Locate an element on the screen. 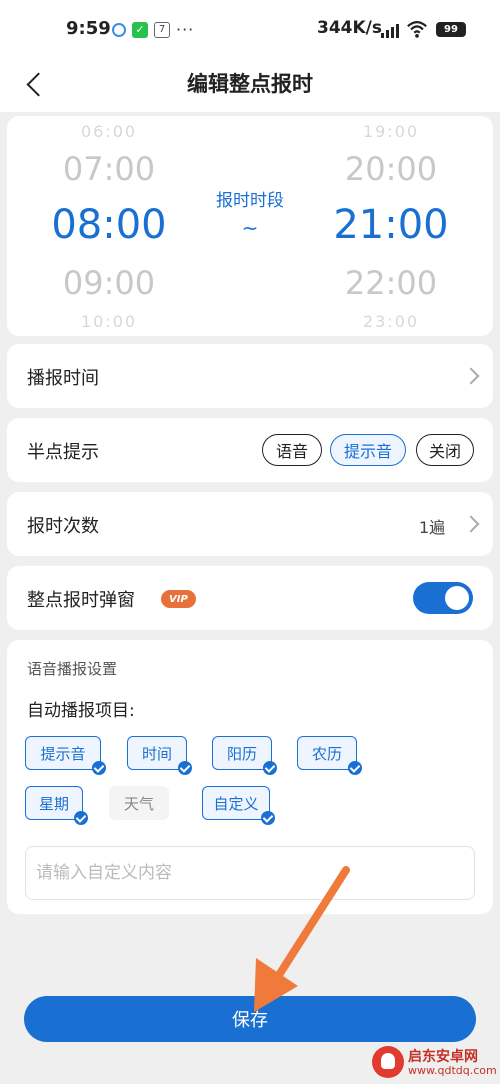  end-hour-selected: 21:00 is located at coordinates (391, 225).